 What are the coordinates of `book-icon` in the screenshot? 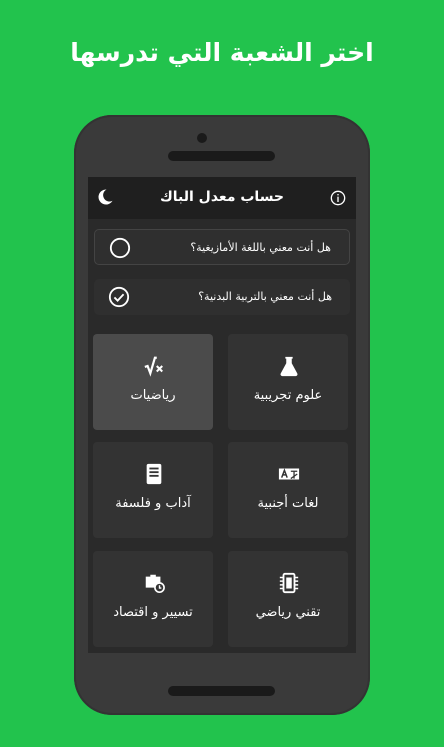 It's located at (154, 474).